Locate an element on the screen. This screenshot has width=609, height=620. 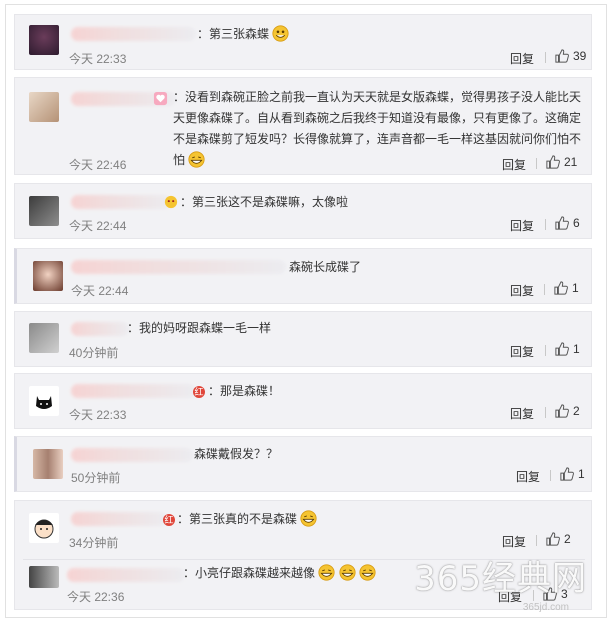
comment-text: 森碗长成碟了 is located at coordinates (325, 267).